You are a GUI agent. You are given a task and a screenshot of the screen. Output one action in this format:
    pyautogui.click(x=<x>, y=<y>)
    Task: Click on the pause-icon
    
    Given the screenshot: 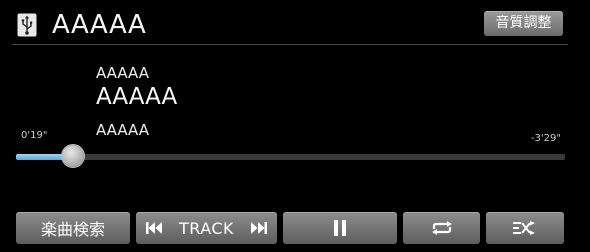 What is the action you would take?
    pyautogui.click(x=340, y=228)
    